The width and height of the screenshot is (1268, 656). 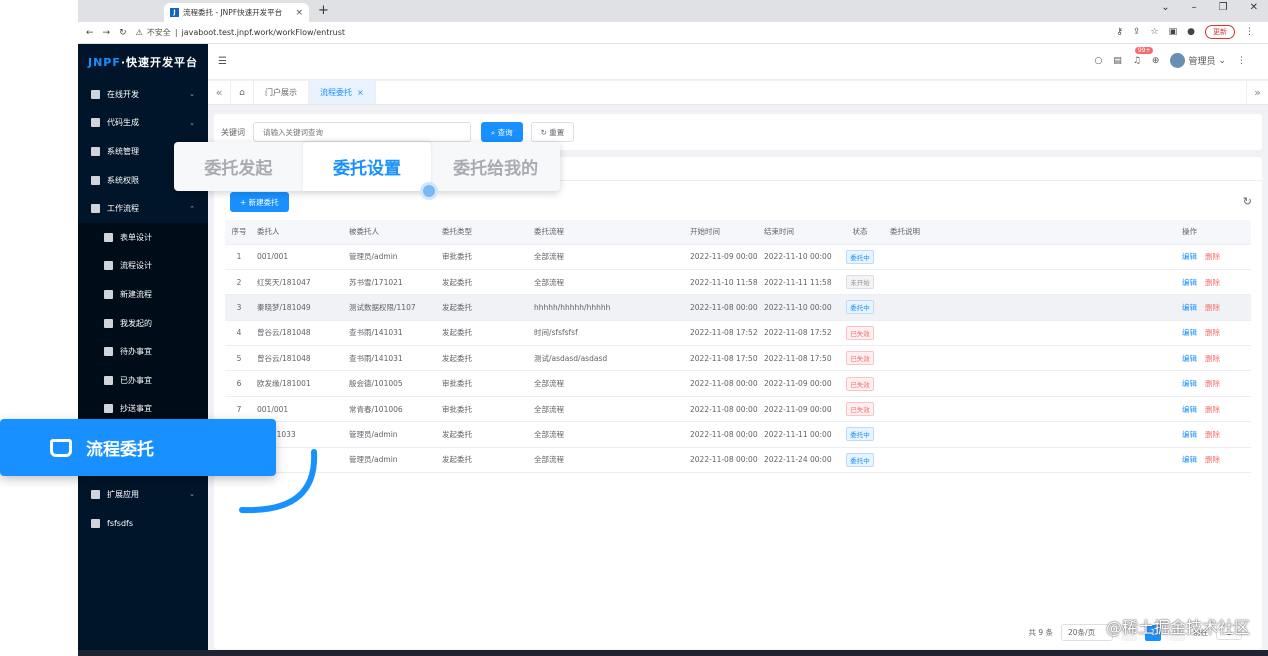 What do you see at coordinates (1194, 7) in the screenshot?
I see `minimize-icon: –` at bounding box center [1194, 7].